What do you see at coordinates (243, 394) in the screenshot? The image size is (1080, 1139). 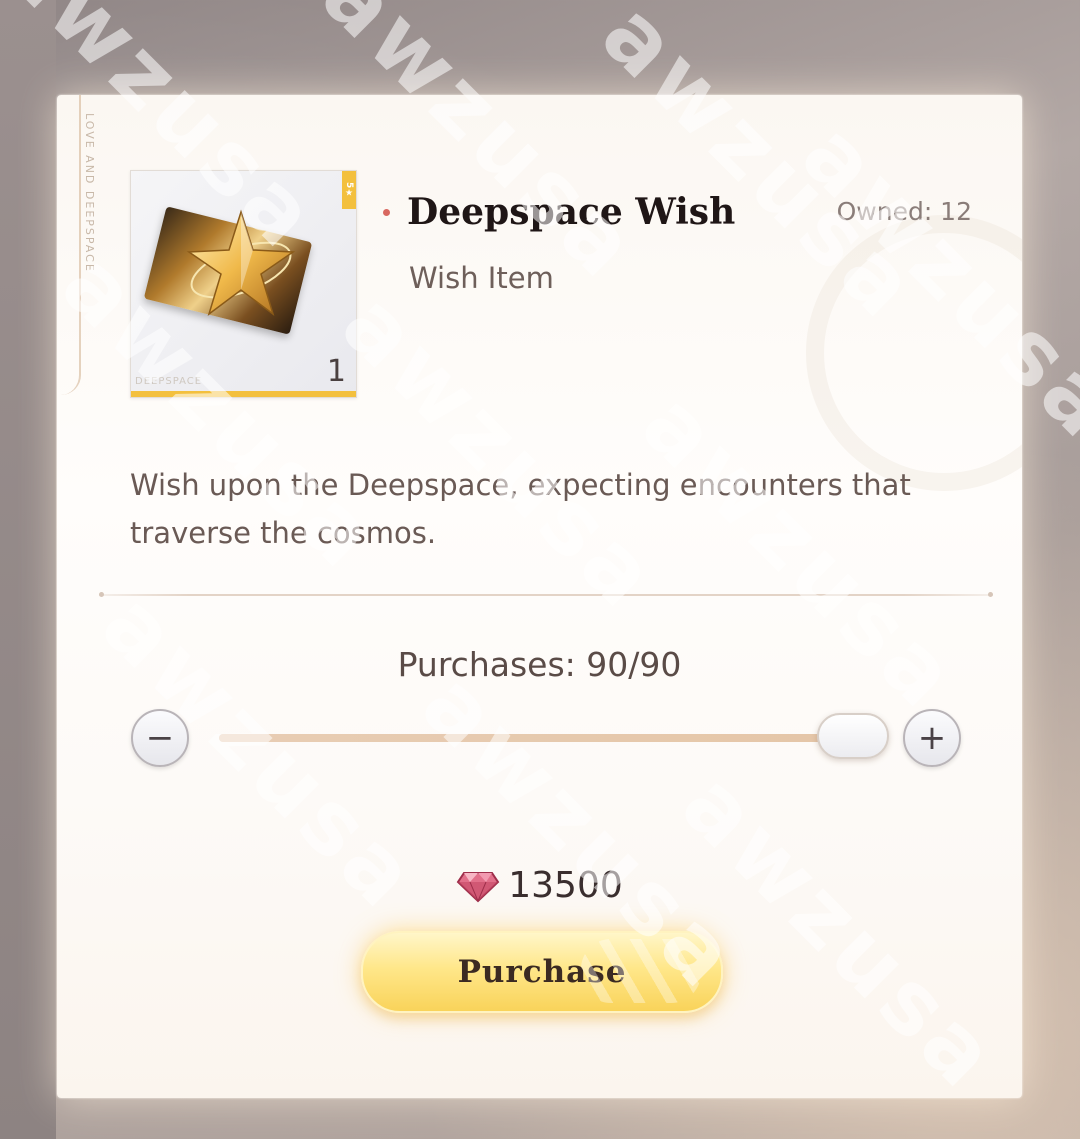 I see `rarity-stripe` at bounding box center [243, 394].